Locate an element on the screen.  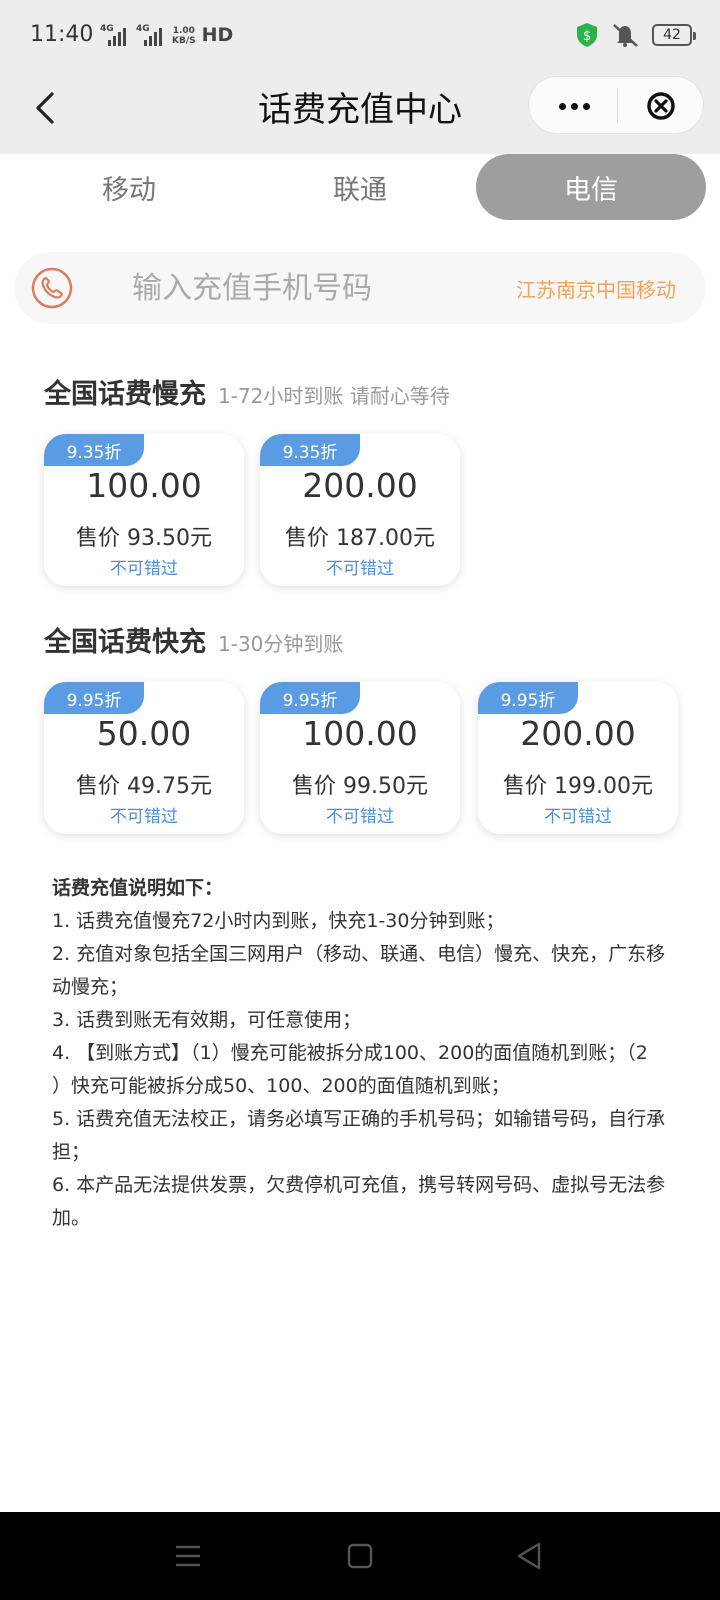
fast-card-200: 9.95折 200.00 售价 199.00元 不可错过 is located at coordinates (578, 758).